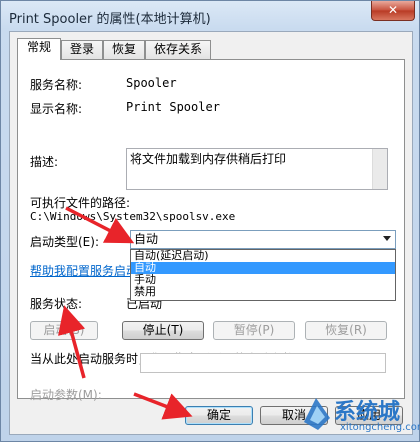 The width and height of the screenshot is (420, 442). Describe the element at coordinates (163, 330) in the screenshot. I see `stop-button: 停止(T)` at that location.